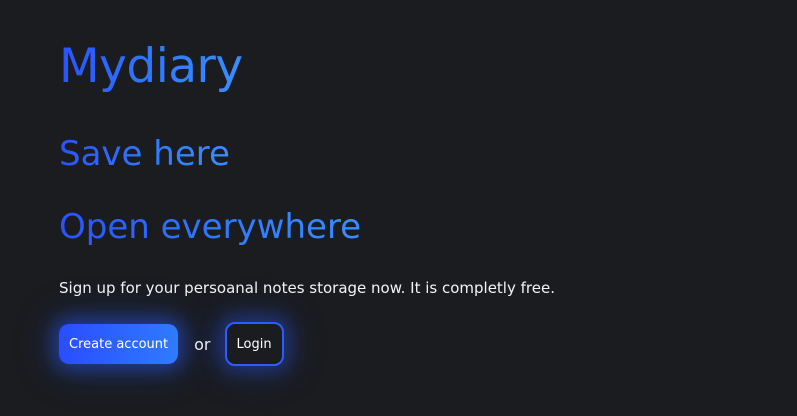 The height and width of the screenshot is (416, 797). I want to click on app-title: Mydiary, so click(151, 66).